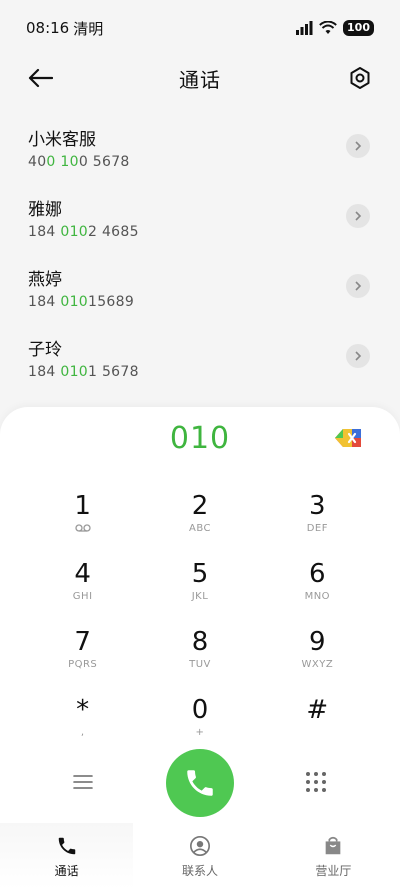 The width and height of the screenshot is (400, 889). I want to click on key-digit: 0, so click(200, 710).